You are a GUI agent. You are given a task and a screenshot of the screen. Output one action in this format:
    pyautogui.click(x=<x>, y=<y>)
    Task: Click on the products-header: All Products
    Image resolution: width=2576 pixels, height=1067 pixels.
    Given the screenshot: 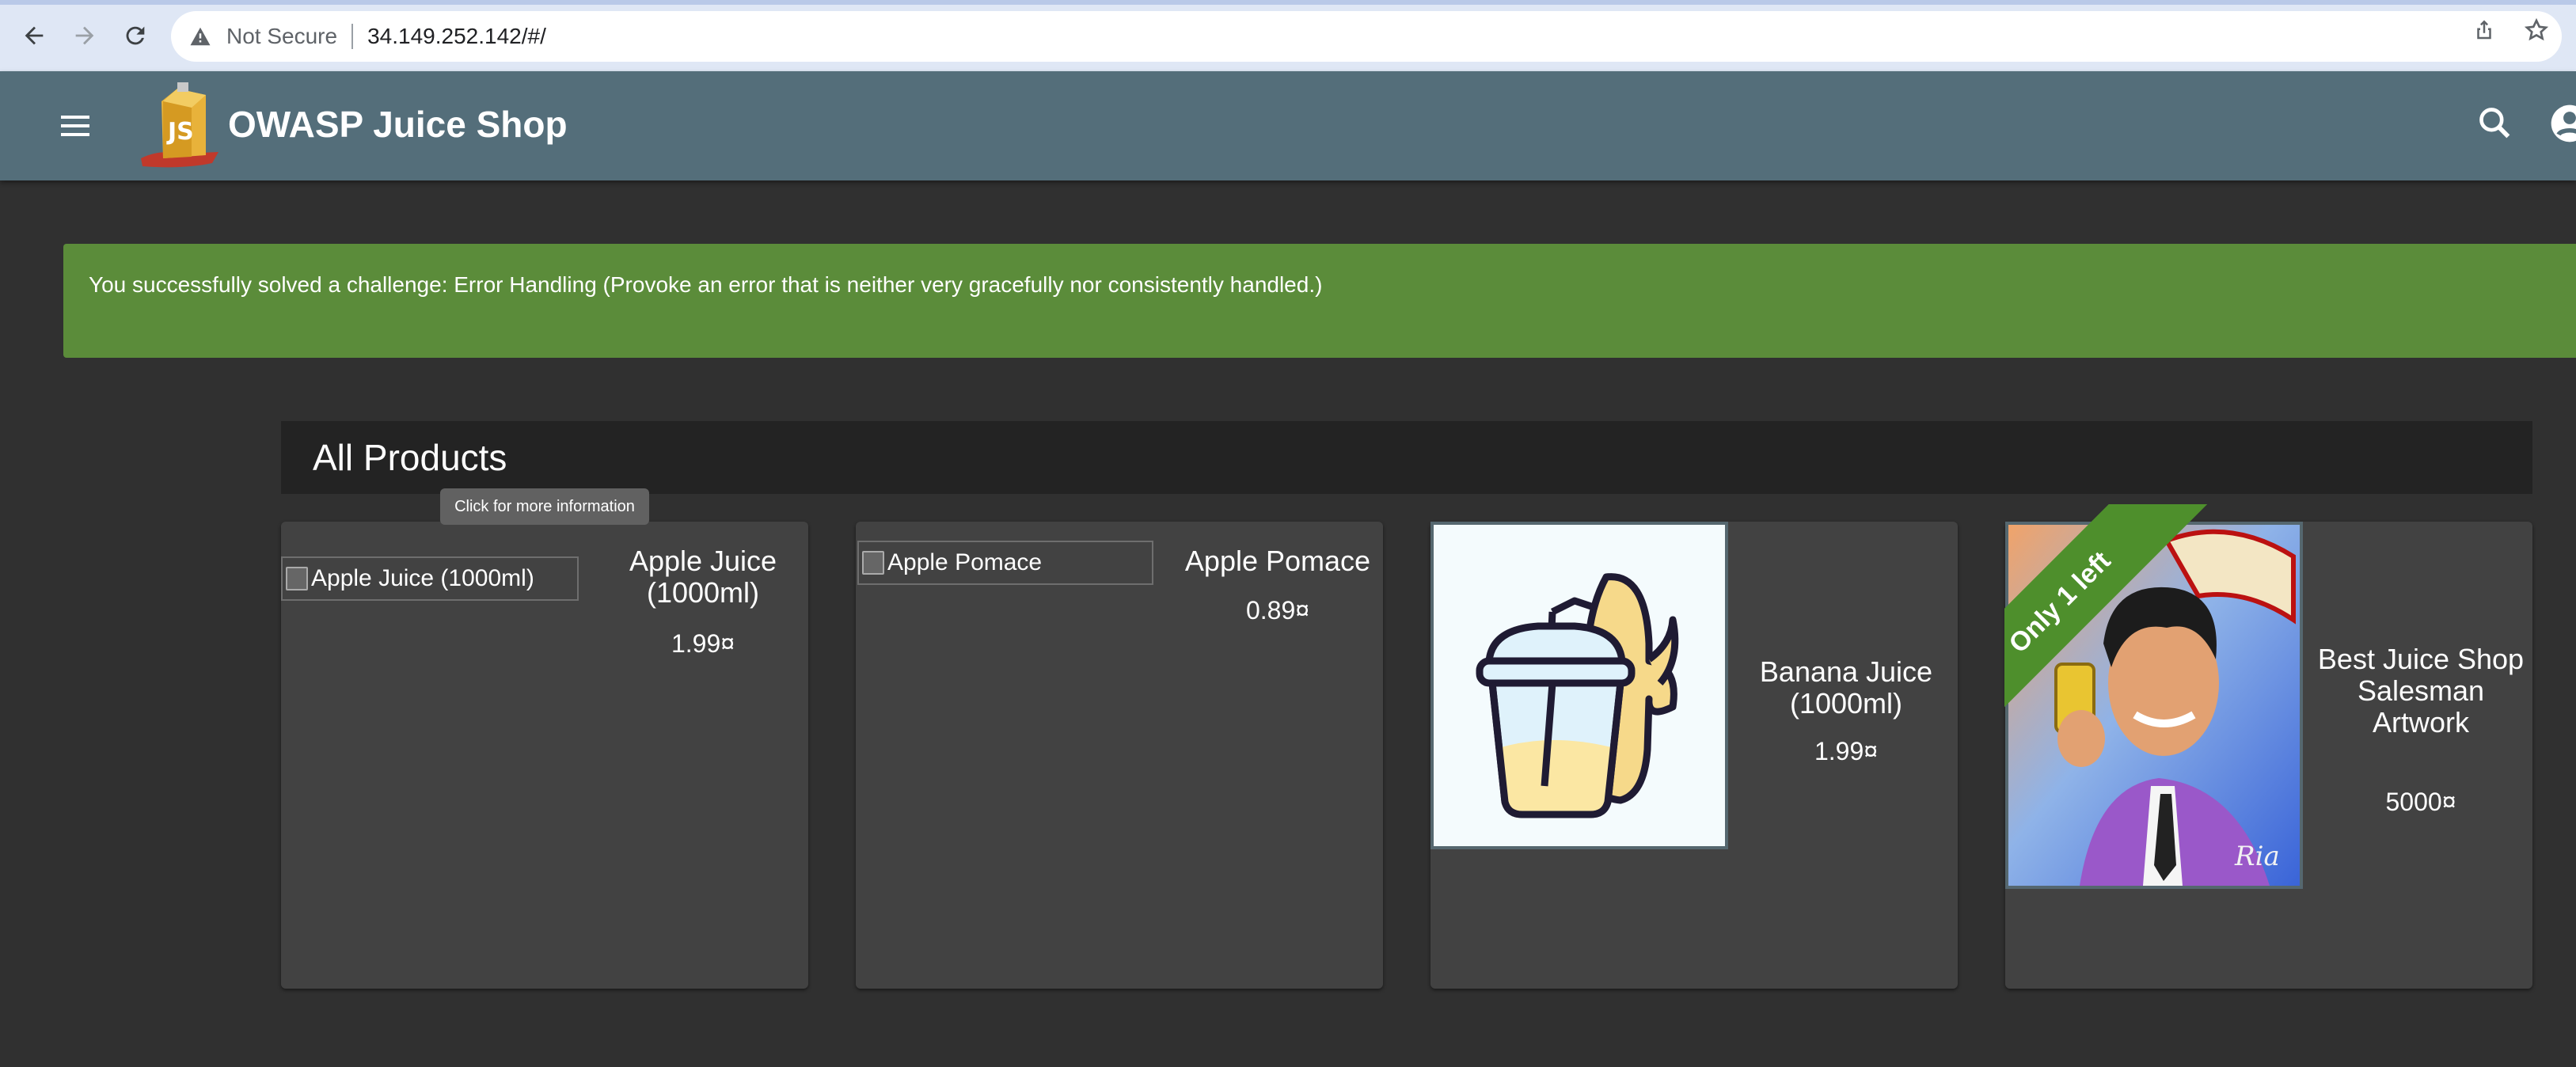 What is the action you would take?
    pyautogui.click(x=1407, y=457)
    